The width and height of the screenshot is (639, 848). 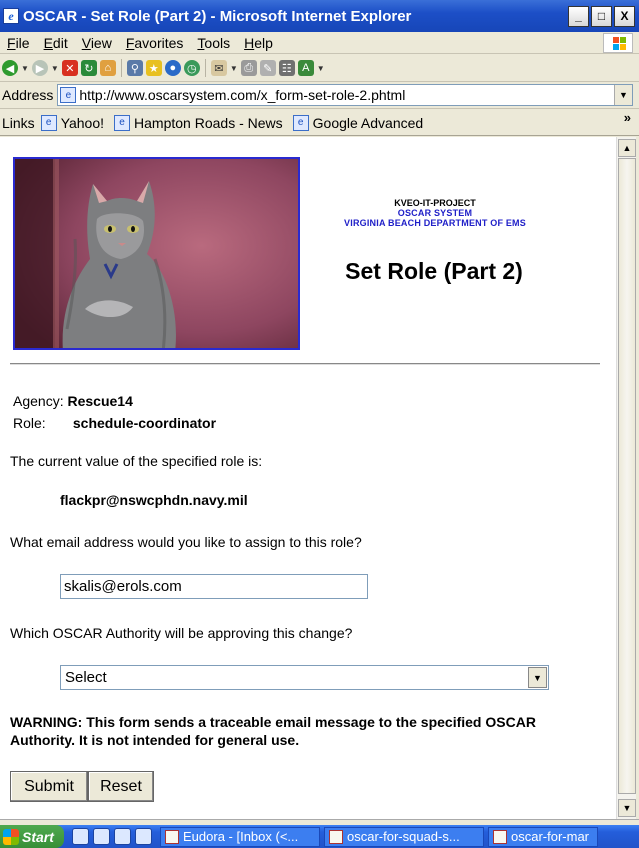 What do you see at coordinates (97, 43) in the screenshot?
I see `menu-view: View` at bounding box center [97, 43].